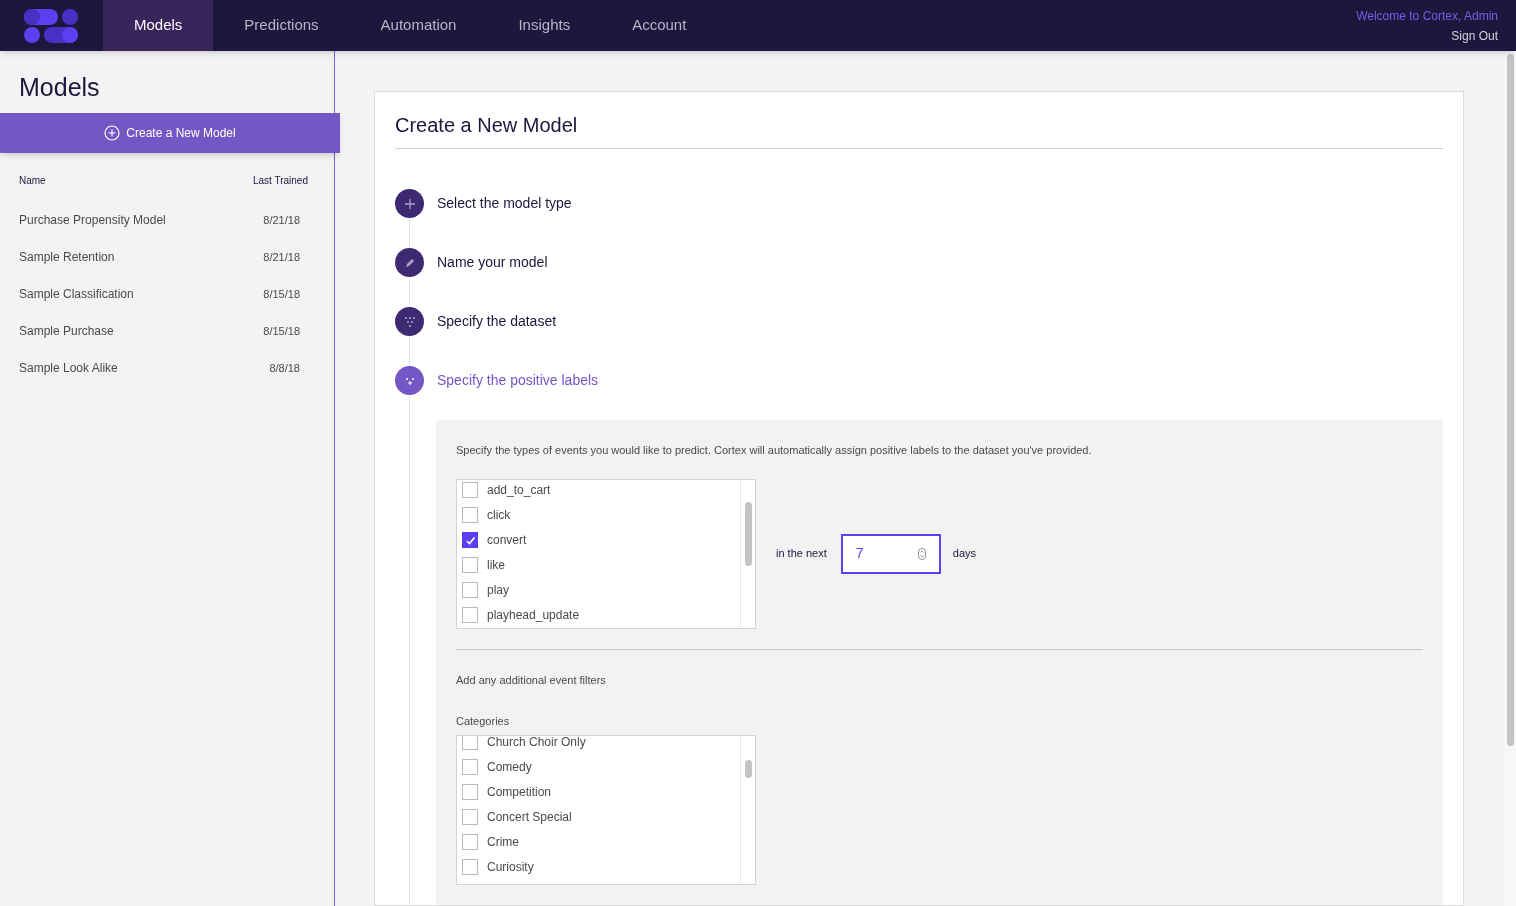 The width and height of the screenshot is (1516, 906). Describe the element at coordinates (409, 321) in the screenshot. I see `dataset-icon` at that location.